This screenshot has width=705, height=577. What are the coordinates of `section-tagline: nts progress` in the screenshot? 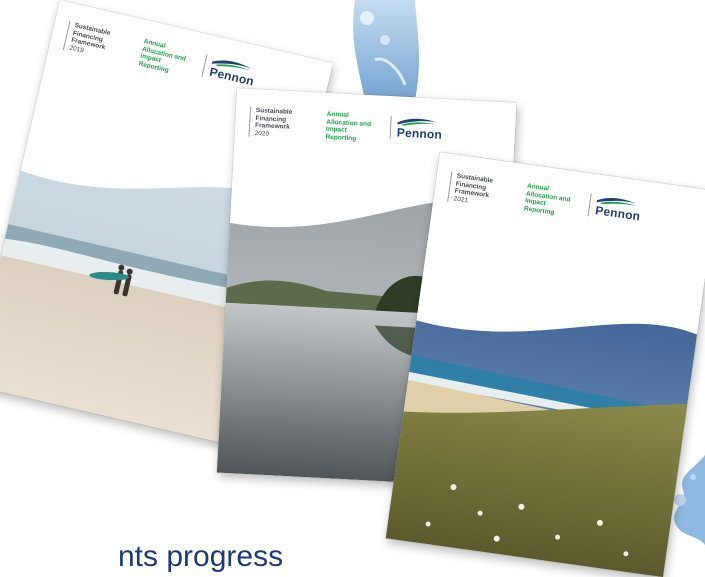 It's located at (201, 556).